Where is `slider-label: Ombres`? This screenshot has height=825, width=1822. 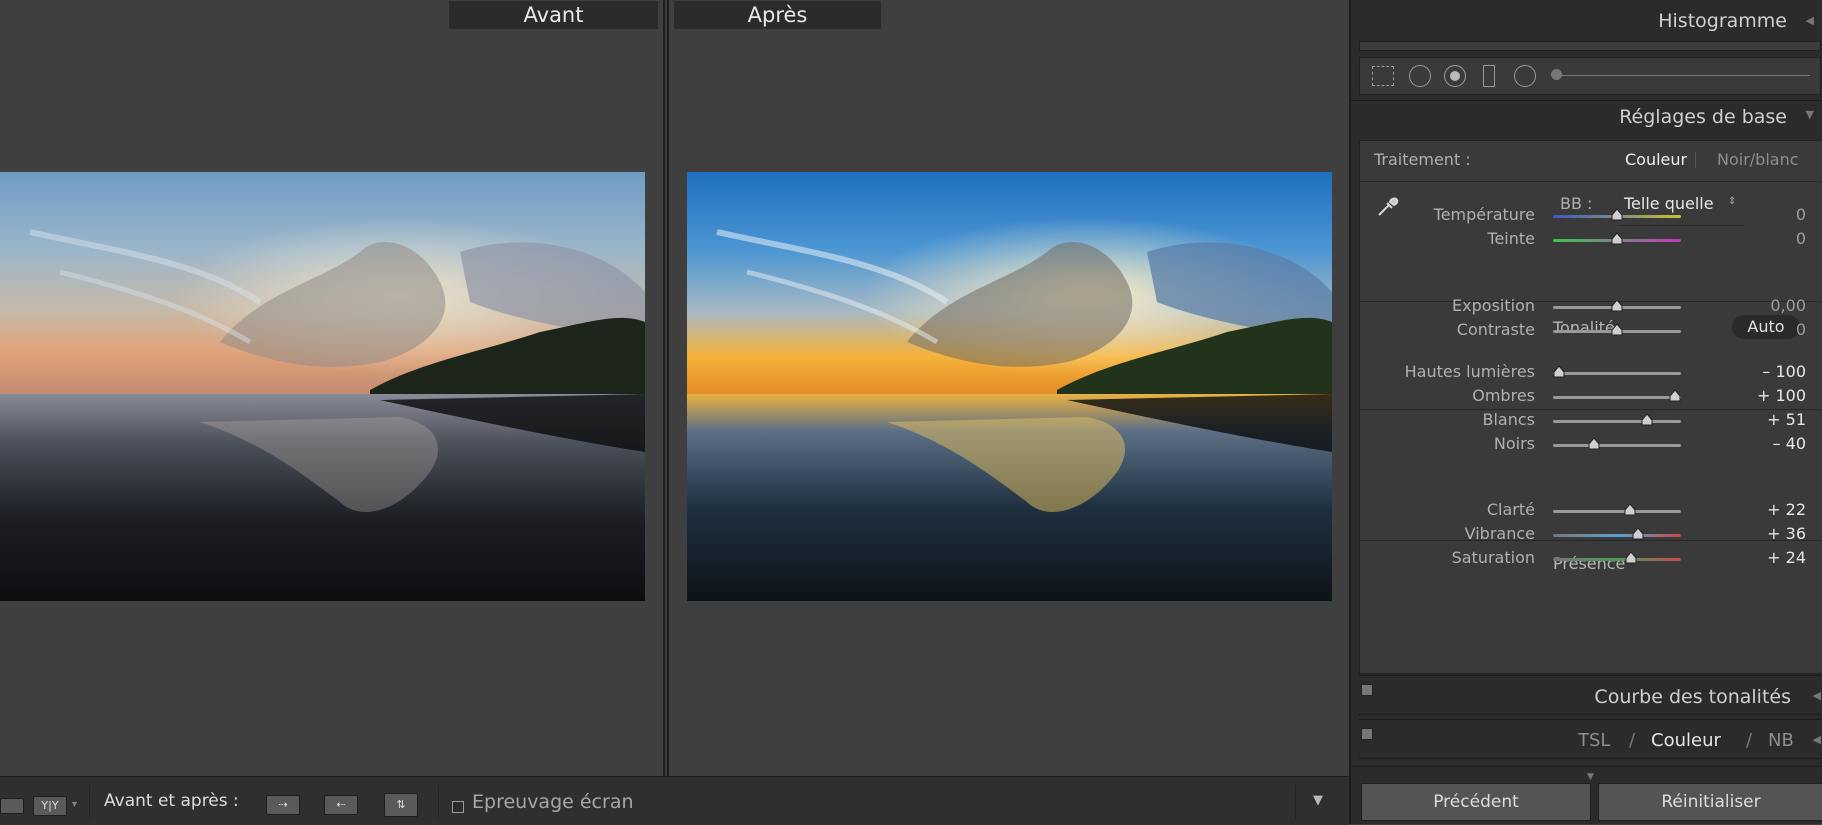 slider-label: Ombres is located at coordinates (1503, 395).